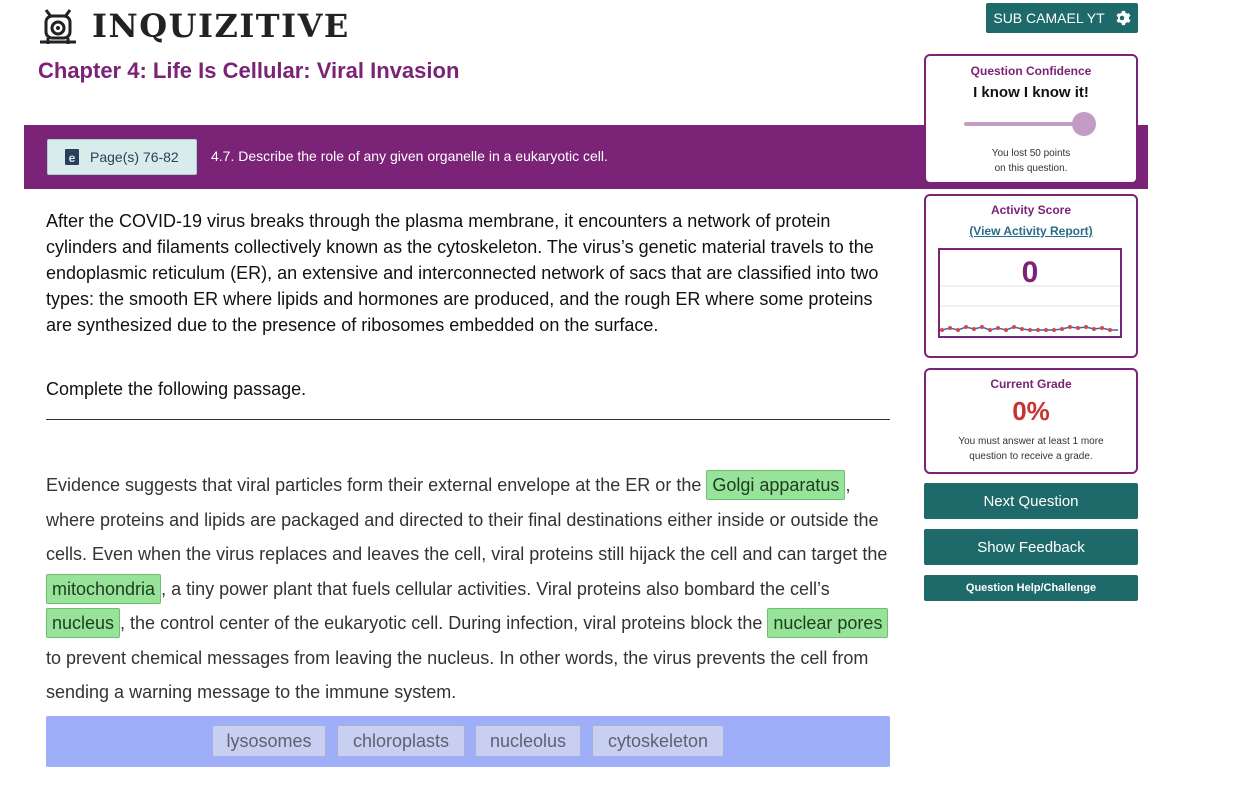 This screenshot has height=805, width=1246. I want to click on user-name: SUB CAMAEL YT, so click(1049, 18).